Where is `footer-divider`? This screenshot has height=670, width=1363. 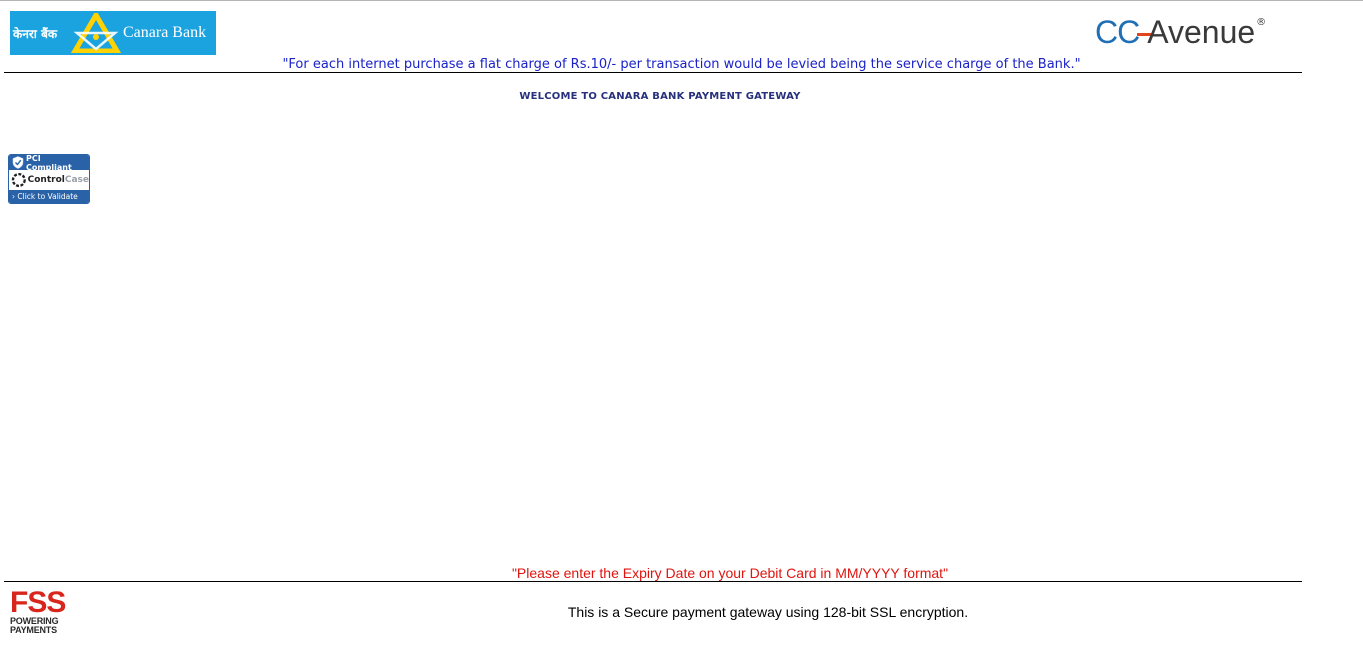
footer-divider is located at coordinates (653, 581).